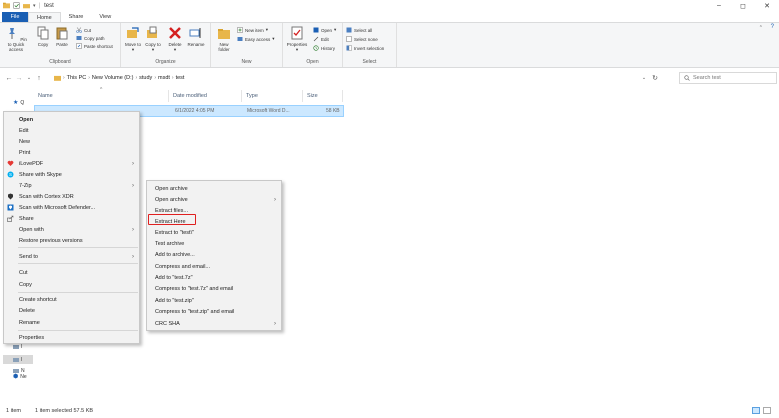 Image resolution: width=779 pixels, height=418 pixels. I want to click on status-bar: 1 item 1 item selected 57.5 KB, so click(389, 411).